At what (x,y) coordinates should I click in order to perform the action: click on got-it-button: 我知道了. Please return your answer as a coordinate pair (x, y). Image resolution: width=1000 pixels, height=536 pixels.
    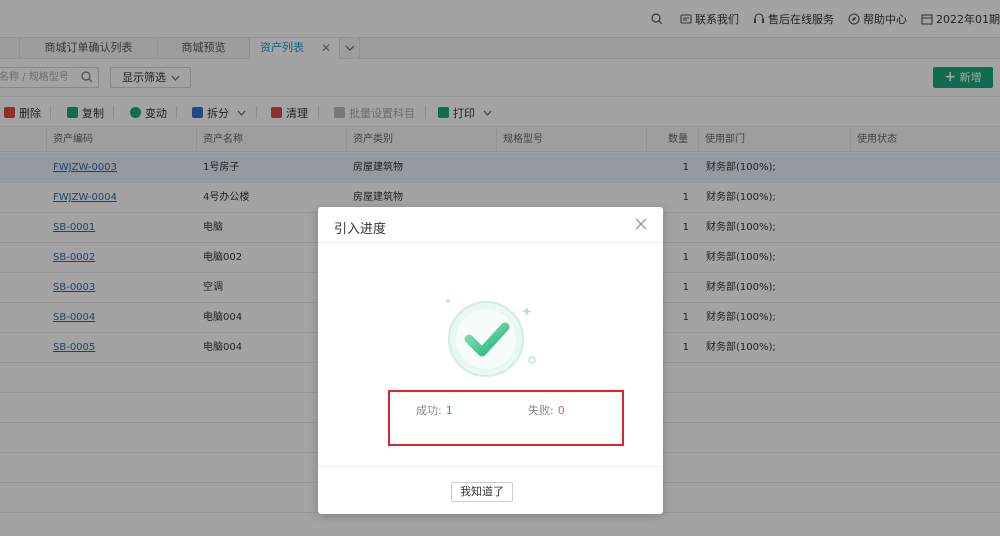
    Looking at the image, I should click on (482, 492).